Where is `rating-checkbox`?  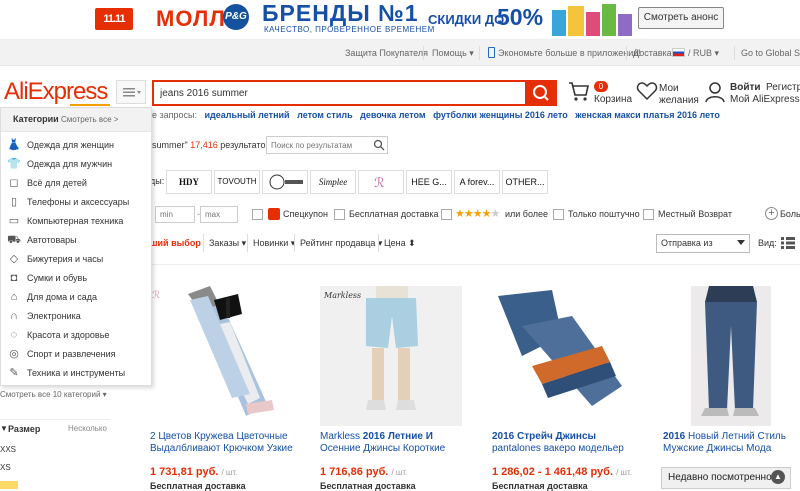 rating-checkbox is located at coordinates (446, 214).